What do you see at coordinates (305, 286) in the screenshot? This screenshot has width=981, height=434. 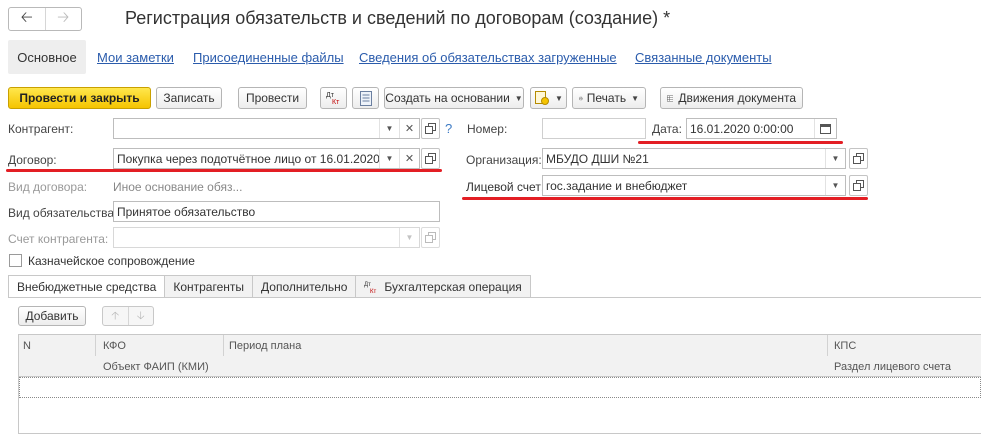 I see `tab-additional: Дополнительно` at bounding box center [305, 286].